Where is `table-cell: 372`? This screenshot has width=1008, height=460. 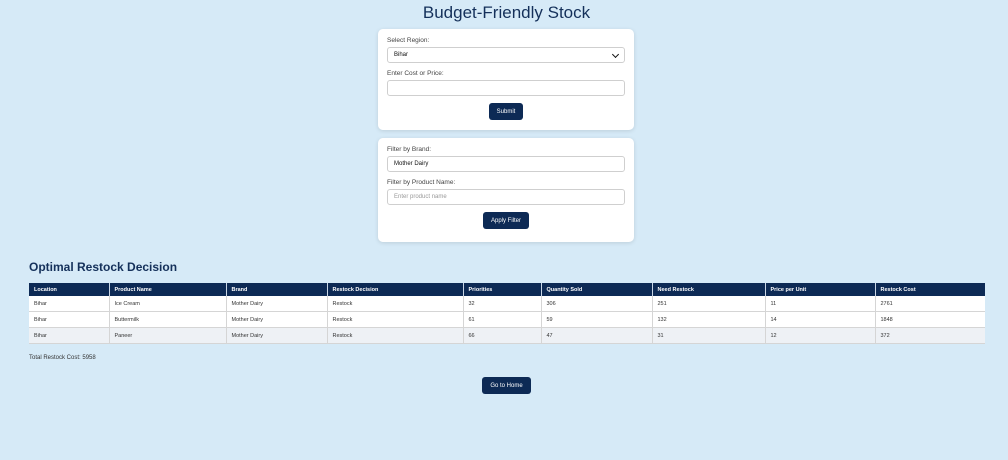
table-cell: 372 is located at coordinates (930, 335).